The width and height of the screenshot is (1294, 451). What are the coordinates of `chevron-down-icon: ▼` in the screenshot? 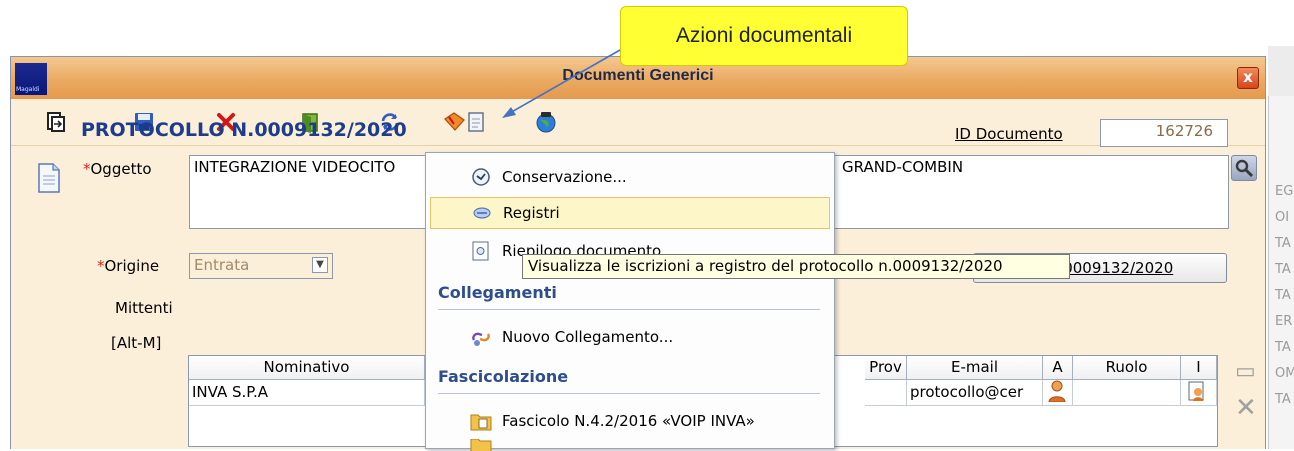 It's located at (320, 265).